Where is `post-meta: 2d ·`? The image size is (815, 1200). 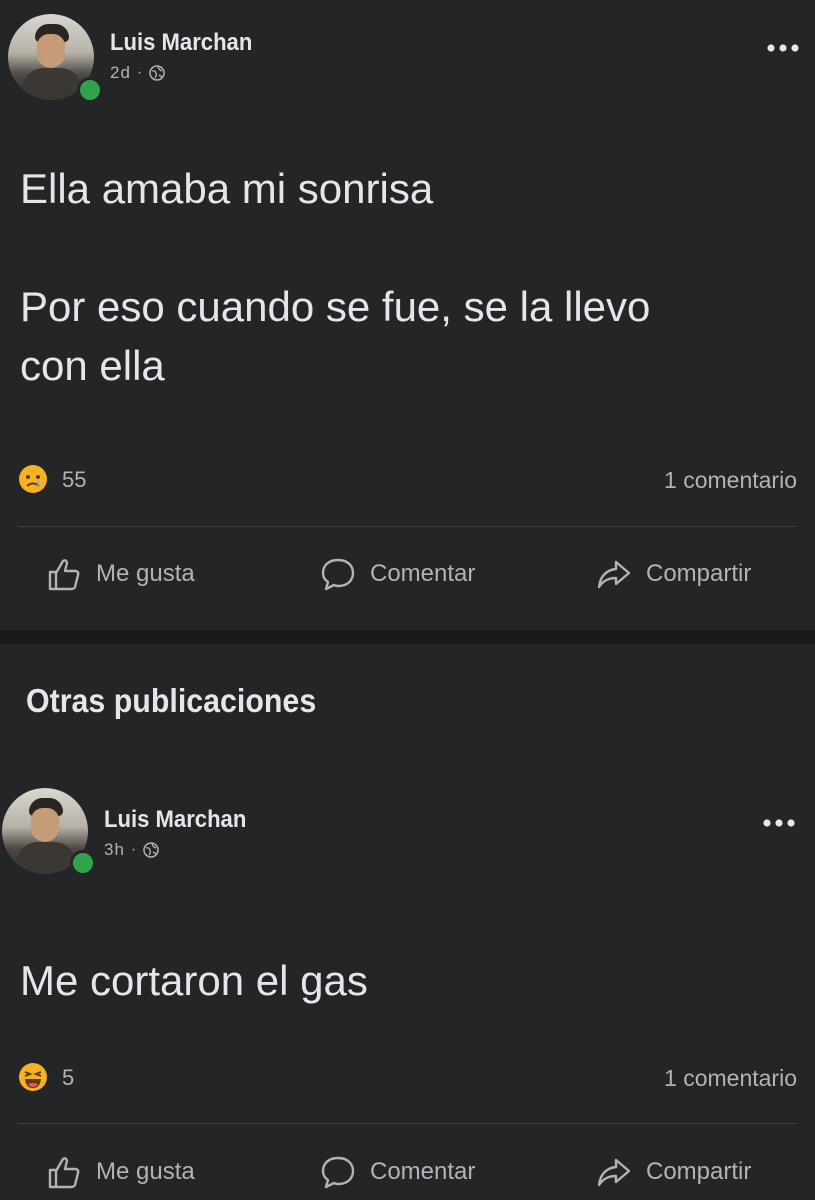
post-meta: 2d · is located at coordinates (137, 73).